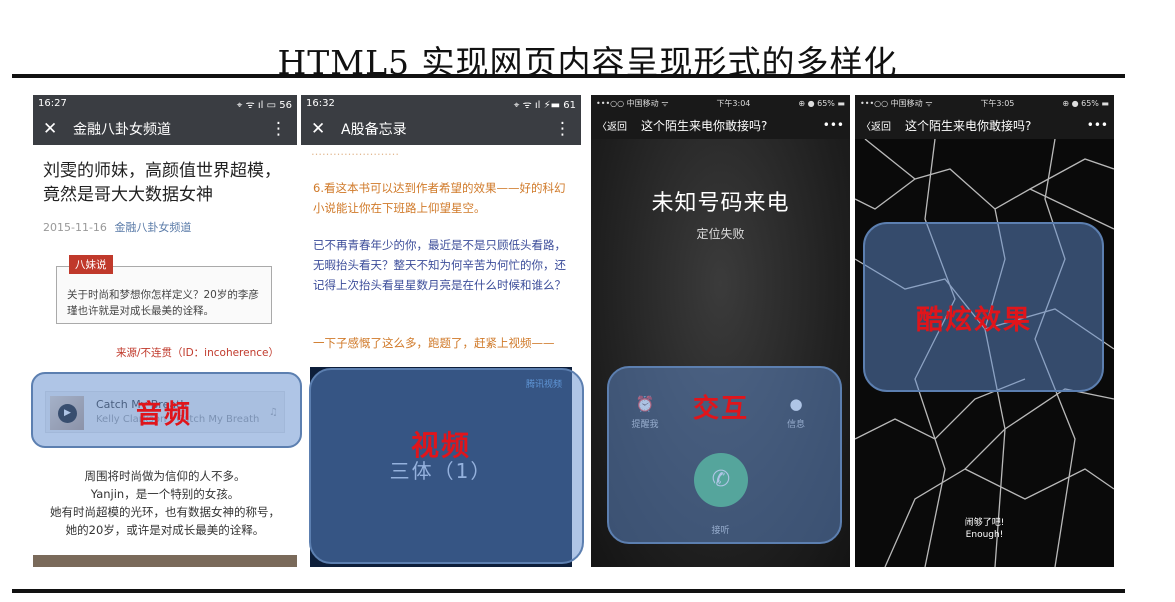  What do you see at coordinates (441, 445) in the screenshot?
I see `video-label: 视频` at bounding box center [441, 445].